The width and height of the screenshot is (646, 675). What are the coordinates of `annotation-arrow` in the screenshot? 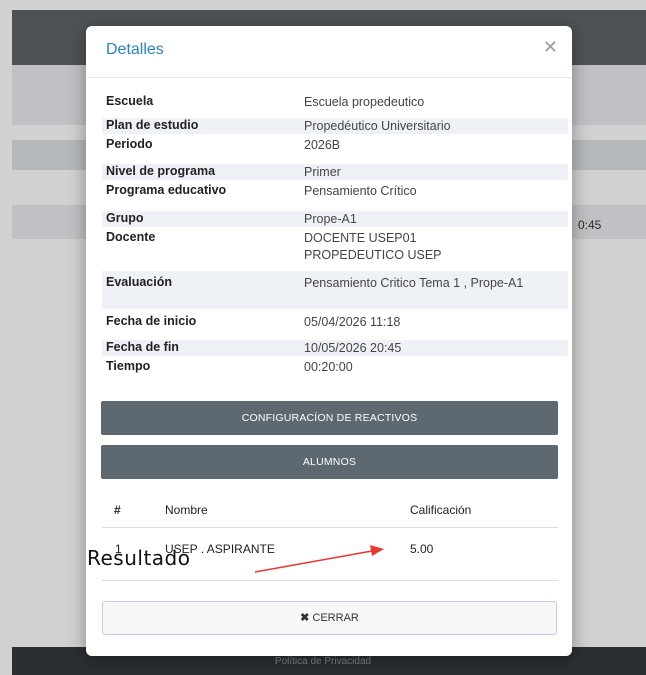 It's located at (319, 559).